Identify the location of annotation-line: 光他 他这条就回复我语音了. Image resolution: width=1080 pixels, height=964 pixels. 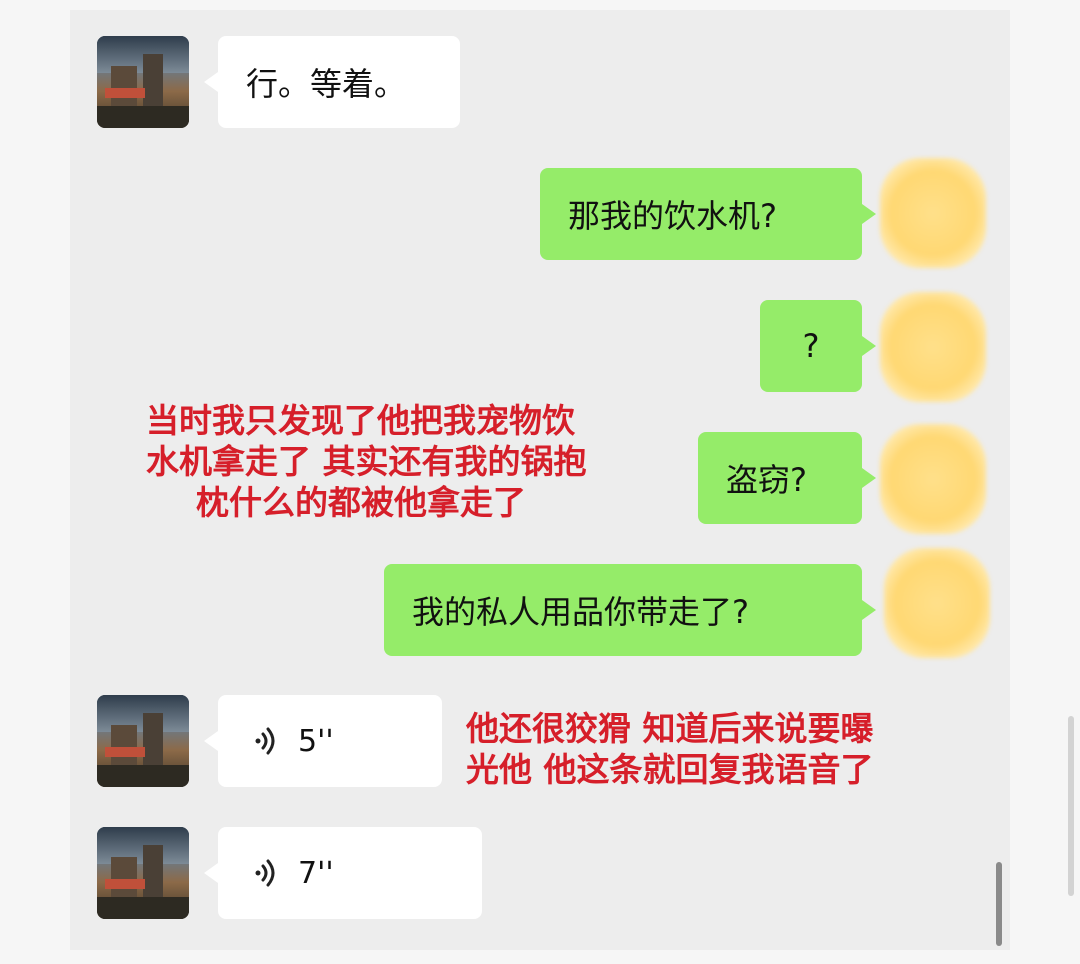
(670, 769).